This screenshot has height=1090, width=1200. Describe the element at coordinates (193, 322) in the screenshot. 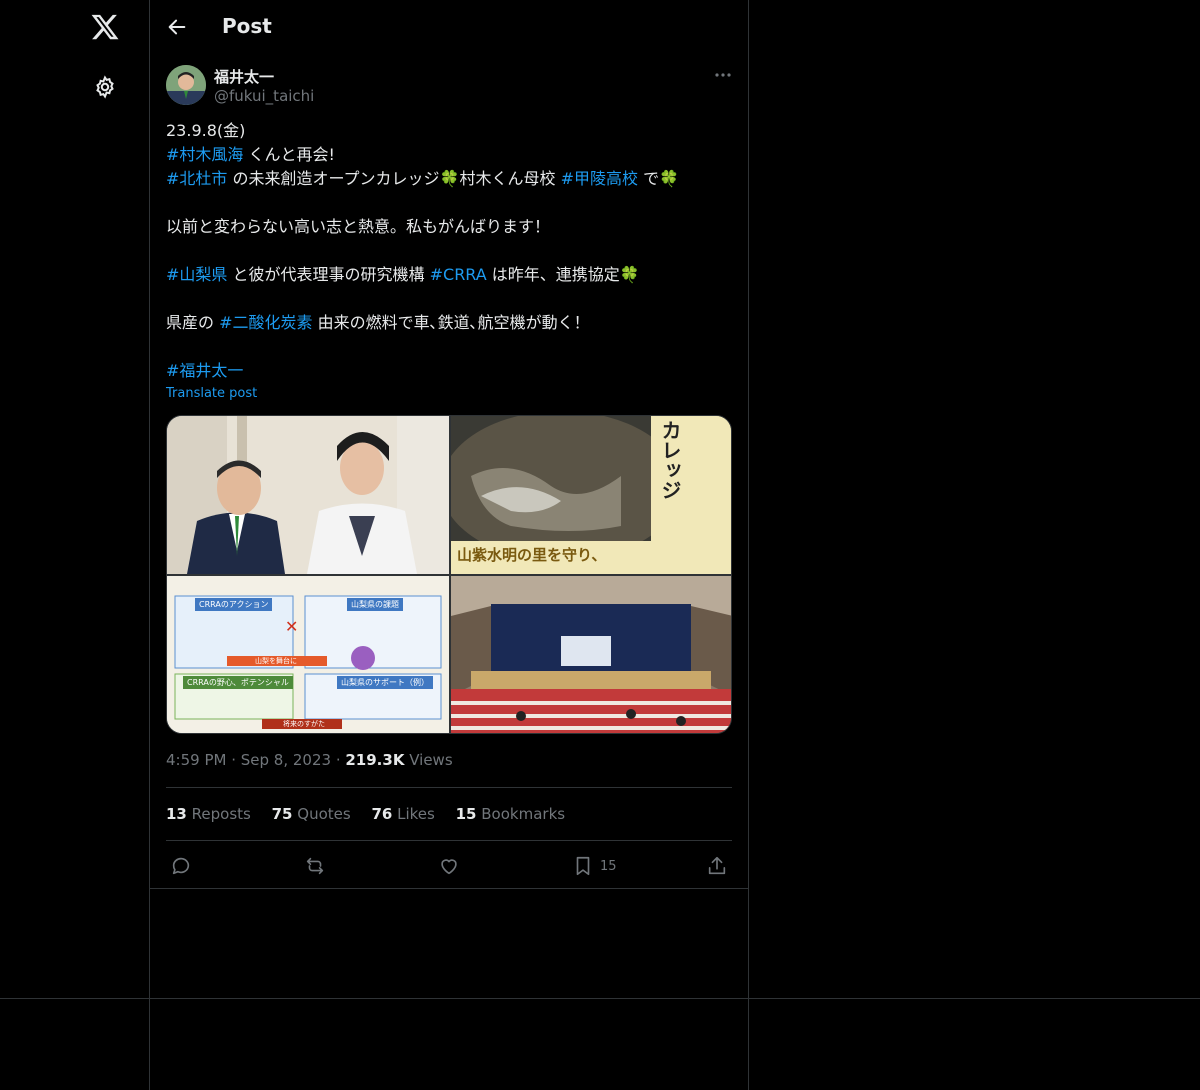

I see `post-text-fragment: 県産の` at that location.